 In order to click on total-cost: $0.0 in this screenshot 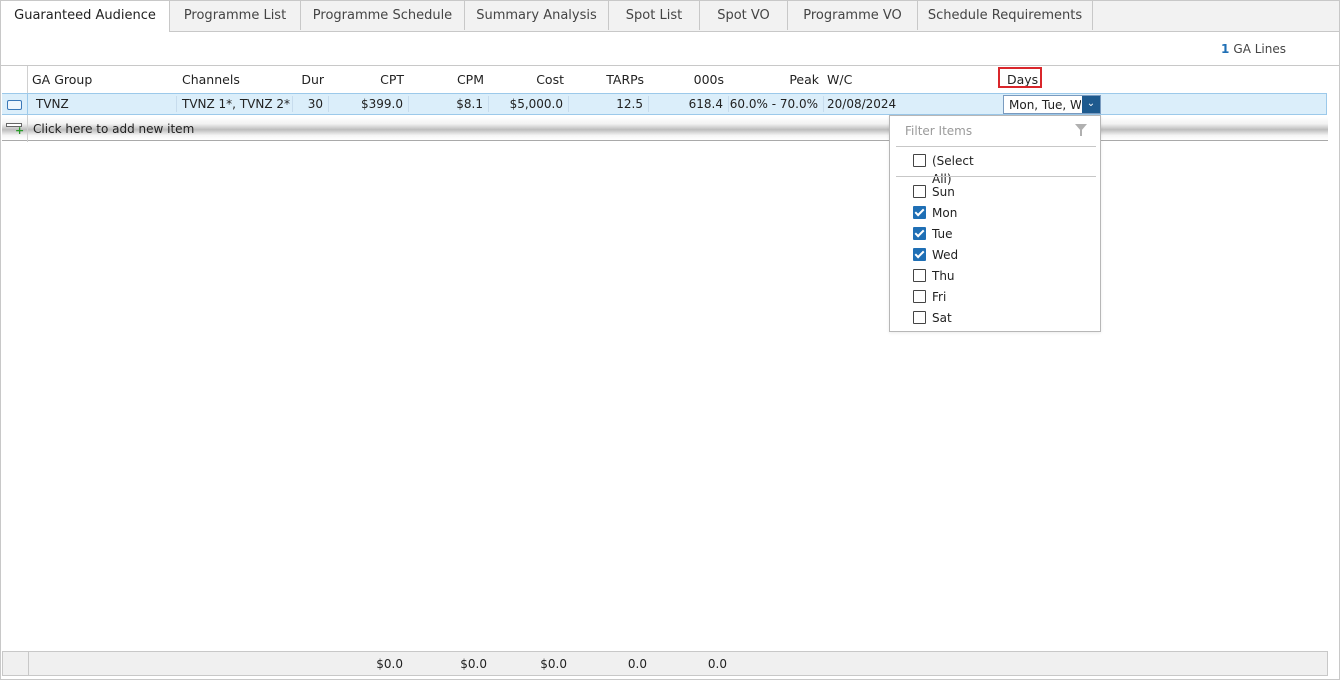, I will do `click(553, 664)`.